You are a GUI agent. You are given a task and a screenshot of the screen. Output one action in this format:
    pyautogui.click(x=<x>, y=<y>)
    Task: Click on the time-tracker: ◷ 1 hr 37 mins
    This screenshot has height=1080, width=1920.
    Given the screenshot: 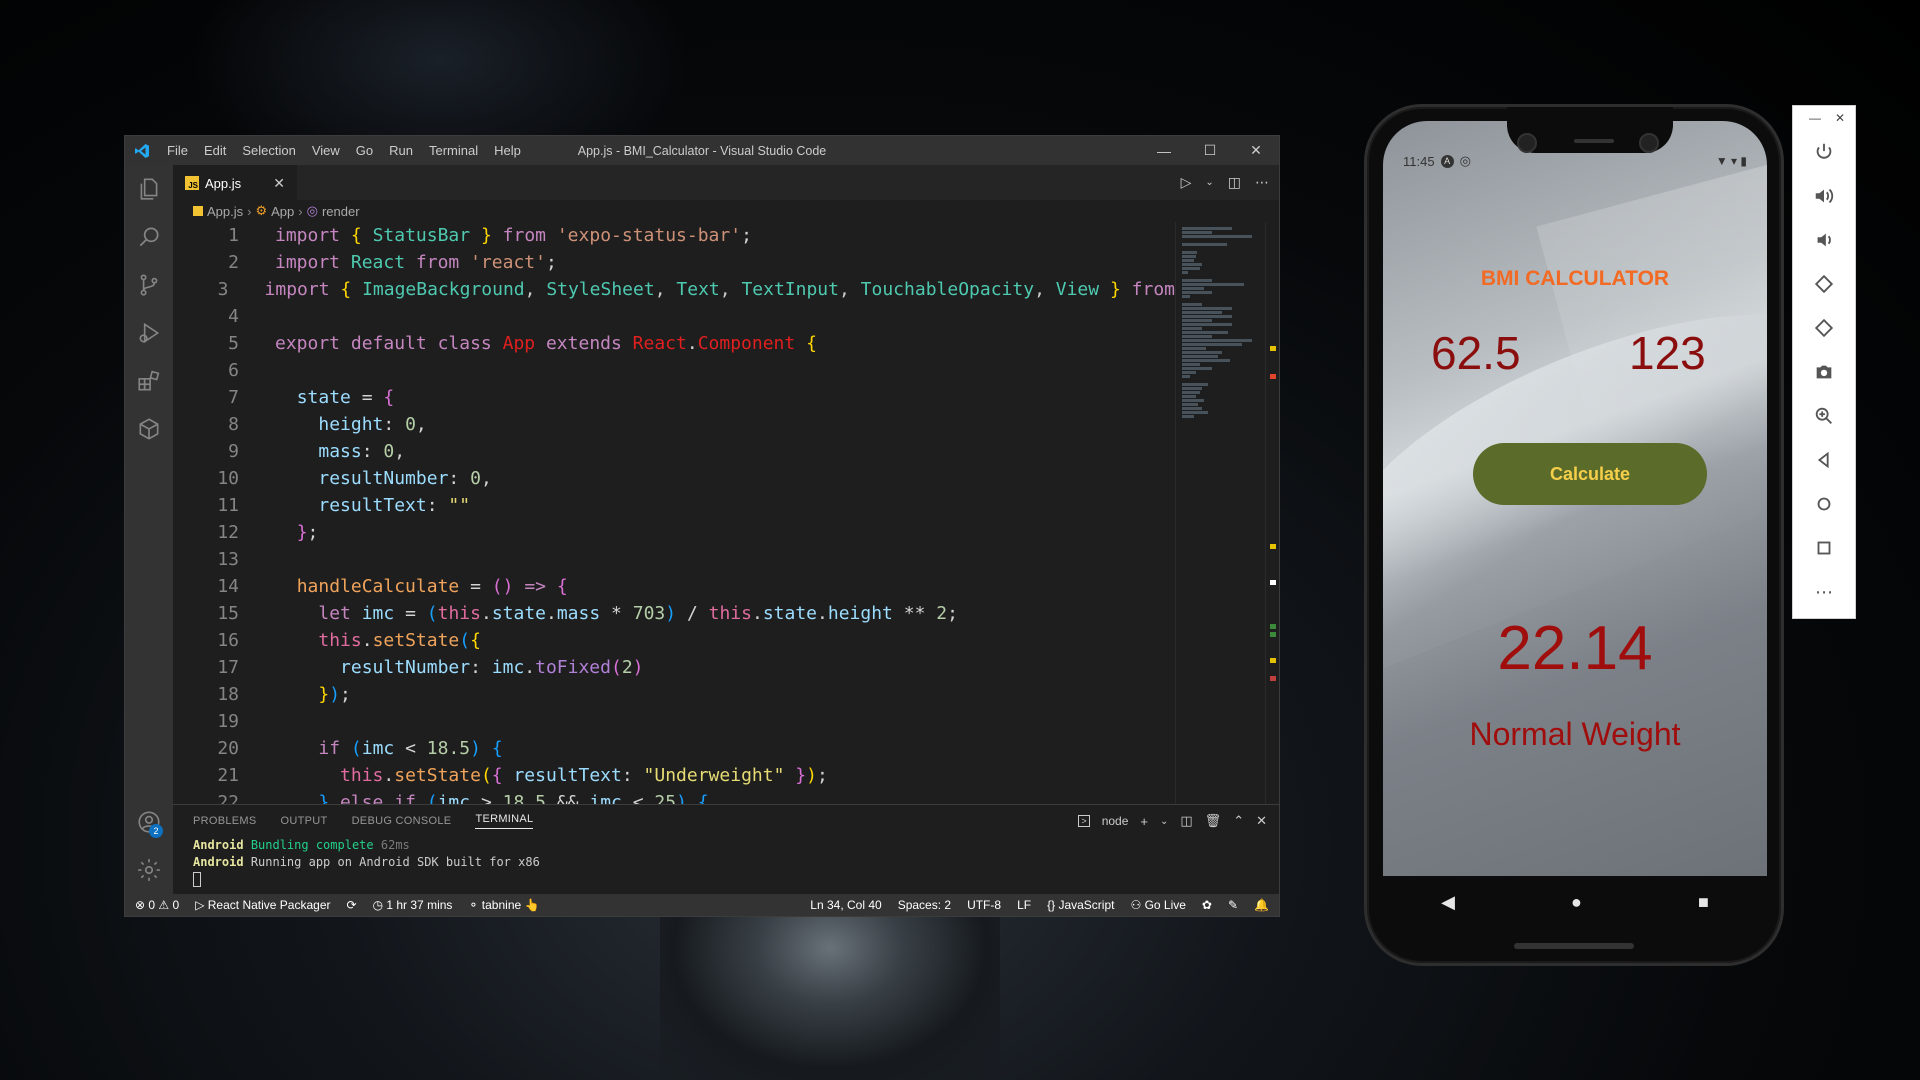 What is the action you would take?
    pyautogui.click(x=413, y=905)
    